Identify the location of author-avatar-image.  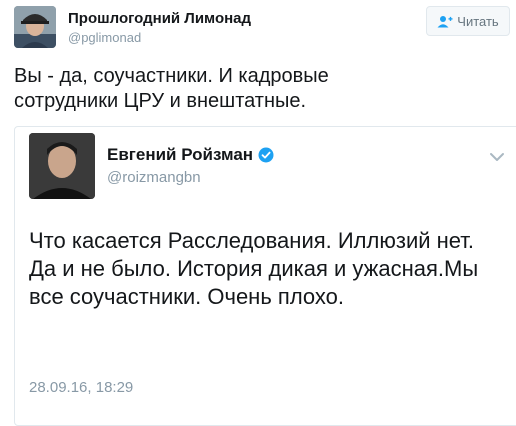
(35, 27).